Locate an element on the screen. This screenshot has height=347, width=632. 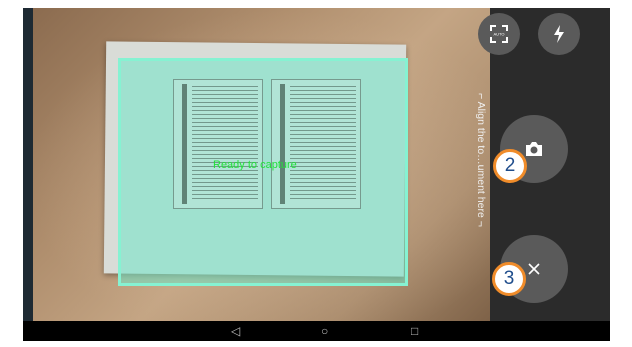
flash-button is located at coordinates (559, 34).